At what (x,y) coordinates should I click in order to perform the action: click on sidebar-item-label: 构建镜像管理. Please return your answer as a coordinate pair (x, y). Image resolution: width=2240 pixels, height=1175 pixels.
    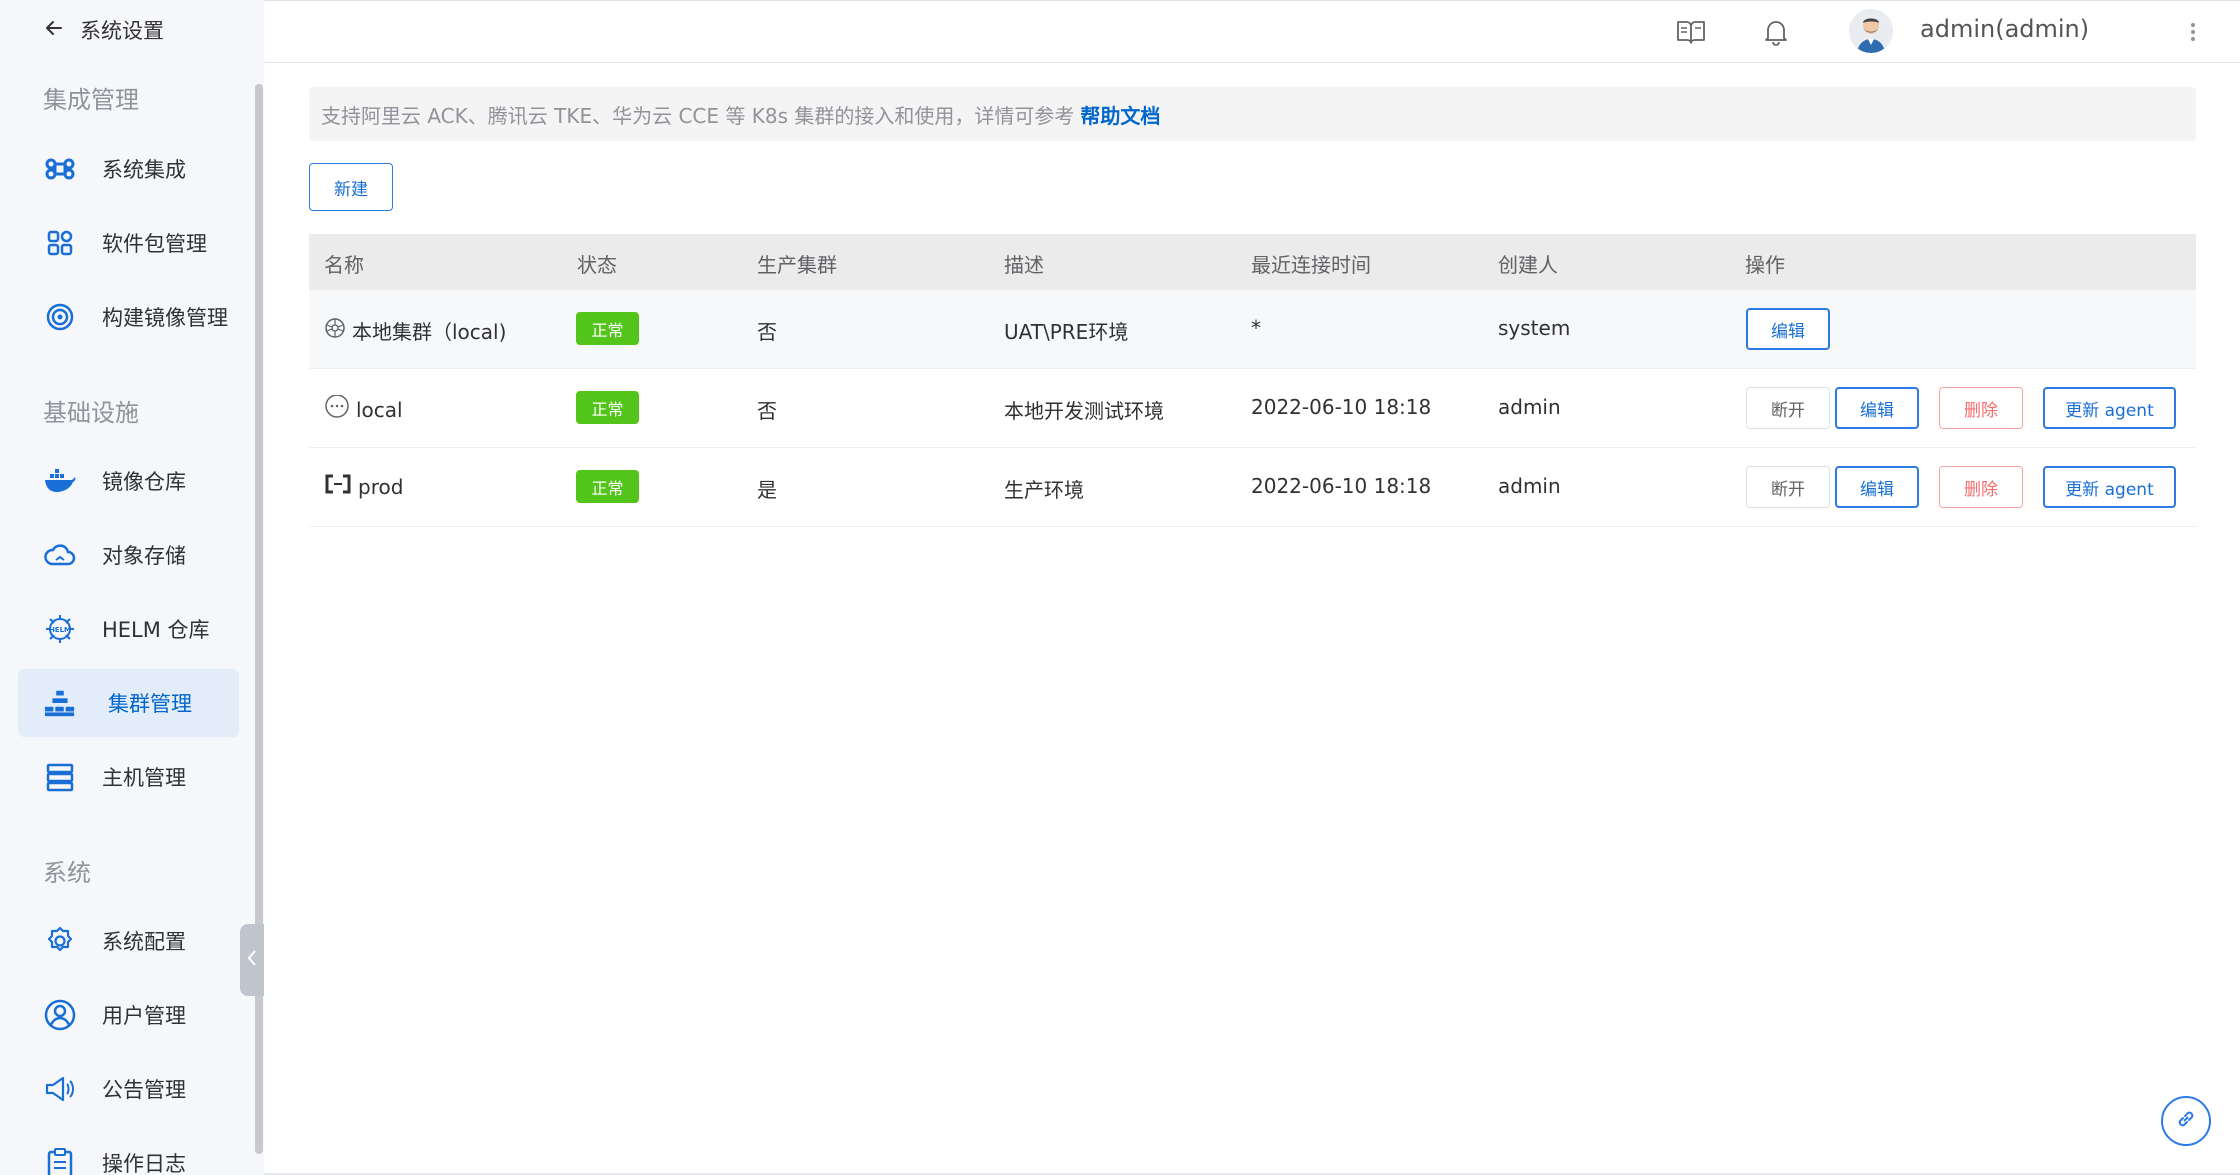
    Looking at the image, I should click on (165, 318).